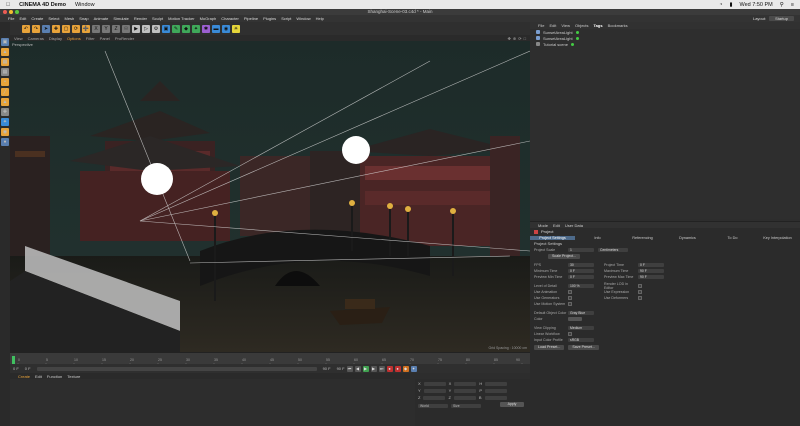  What do you see at coordinates (581, 313) in the screenshot?
I see `object-color-select: Gray Blue` at bounding box center [581, 313].